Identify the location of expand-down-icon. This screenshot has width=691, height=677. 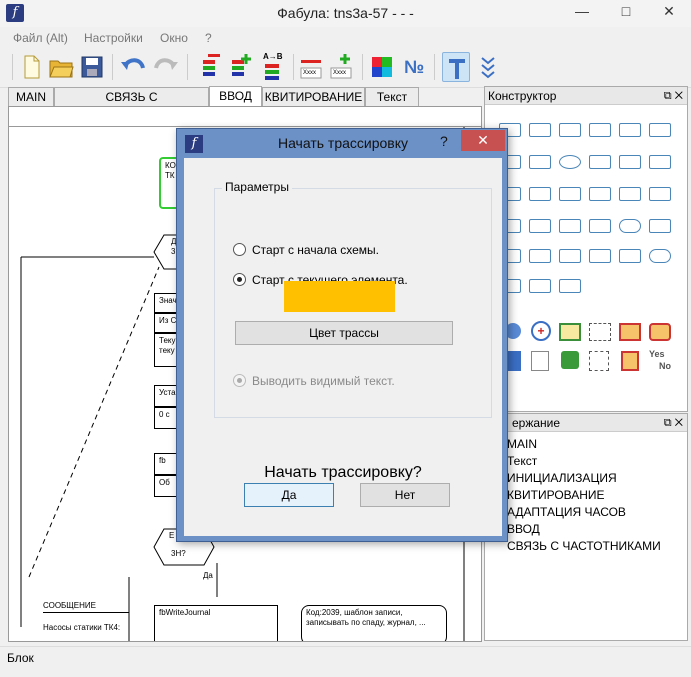
(488, 67).